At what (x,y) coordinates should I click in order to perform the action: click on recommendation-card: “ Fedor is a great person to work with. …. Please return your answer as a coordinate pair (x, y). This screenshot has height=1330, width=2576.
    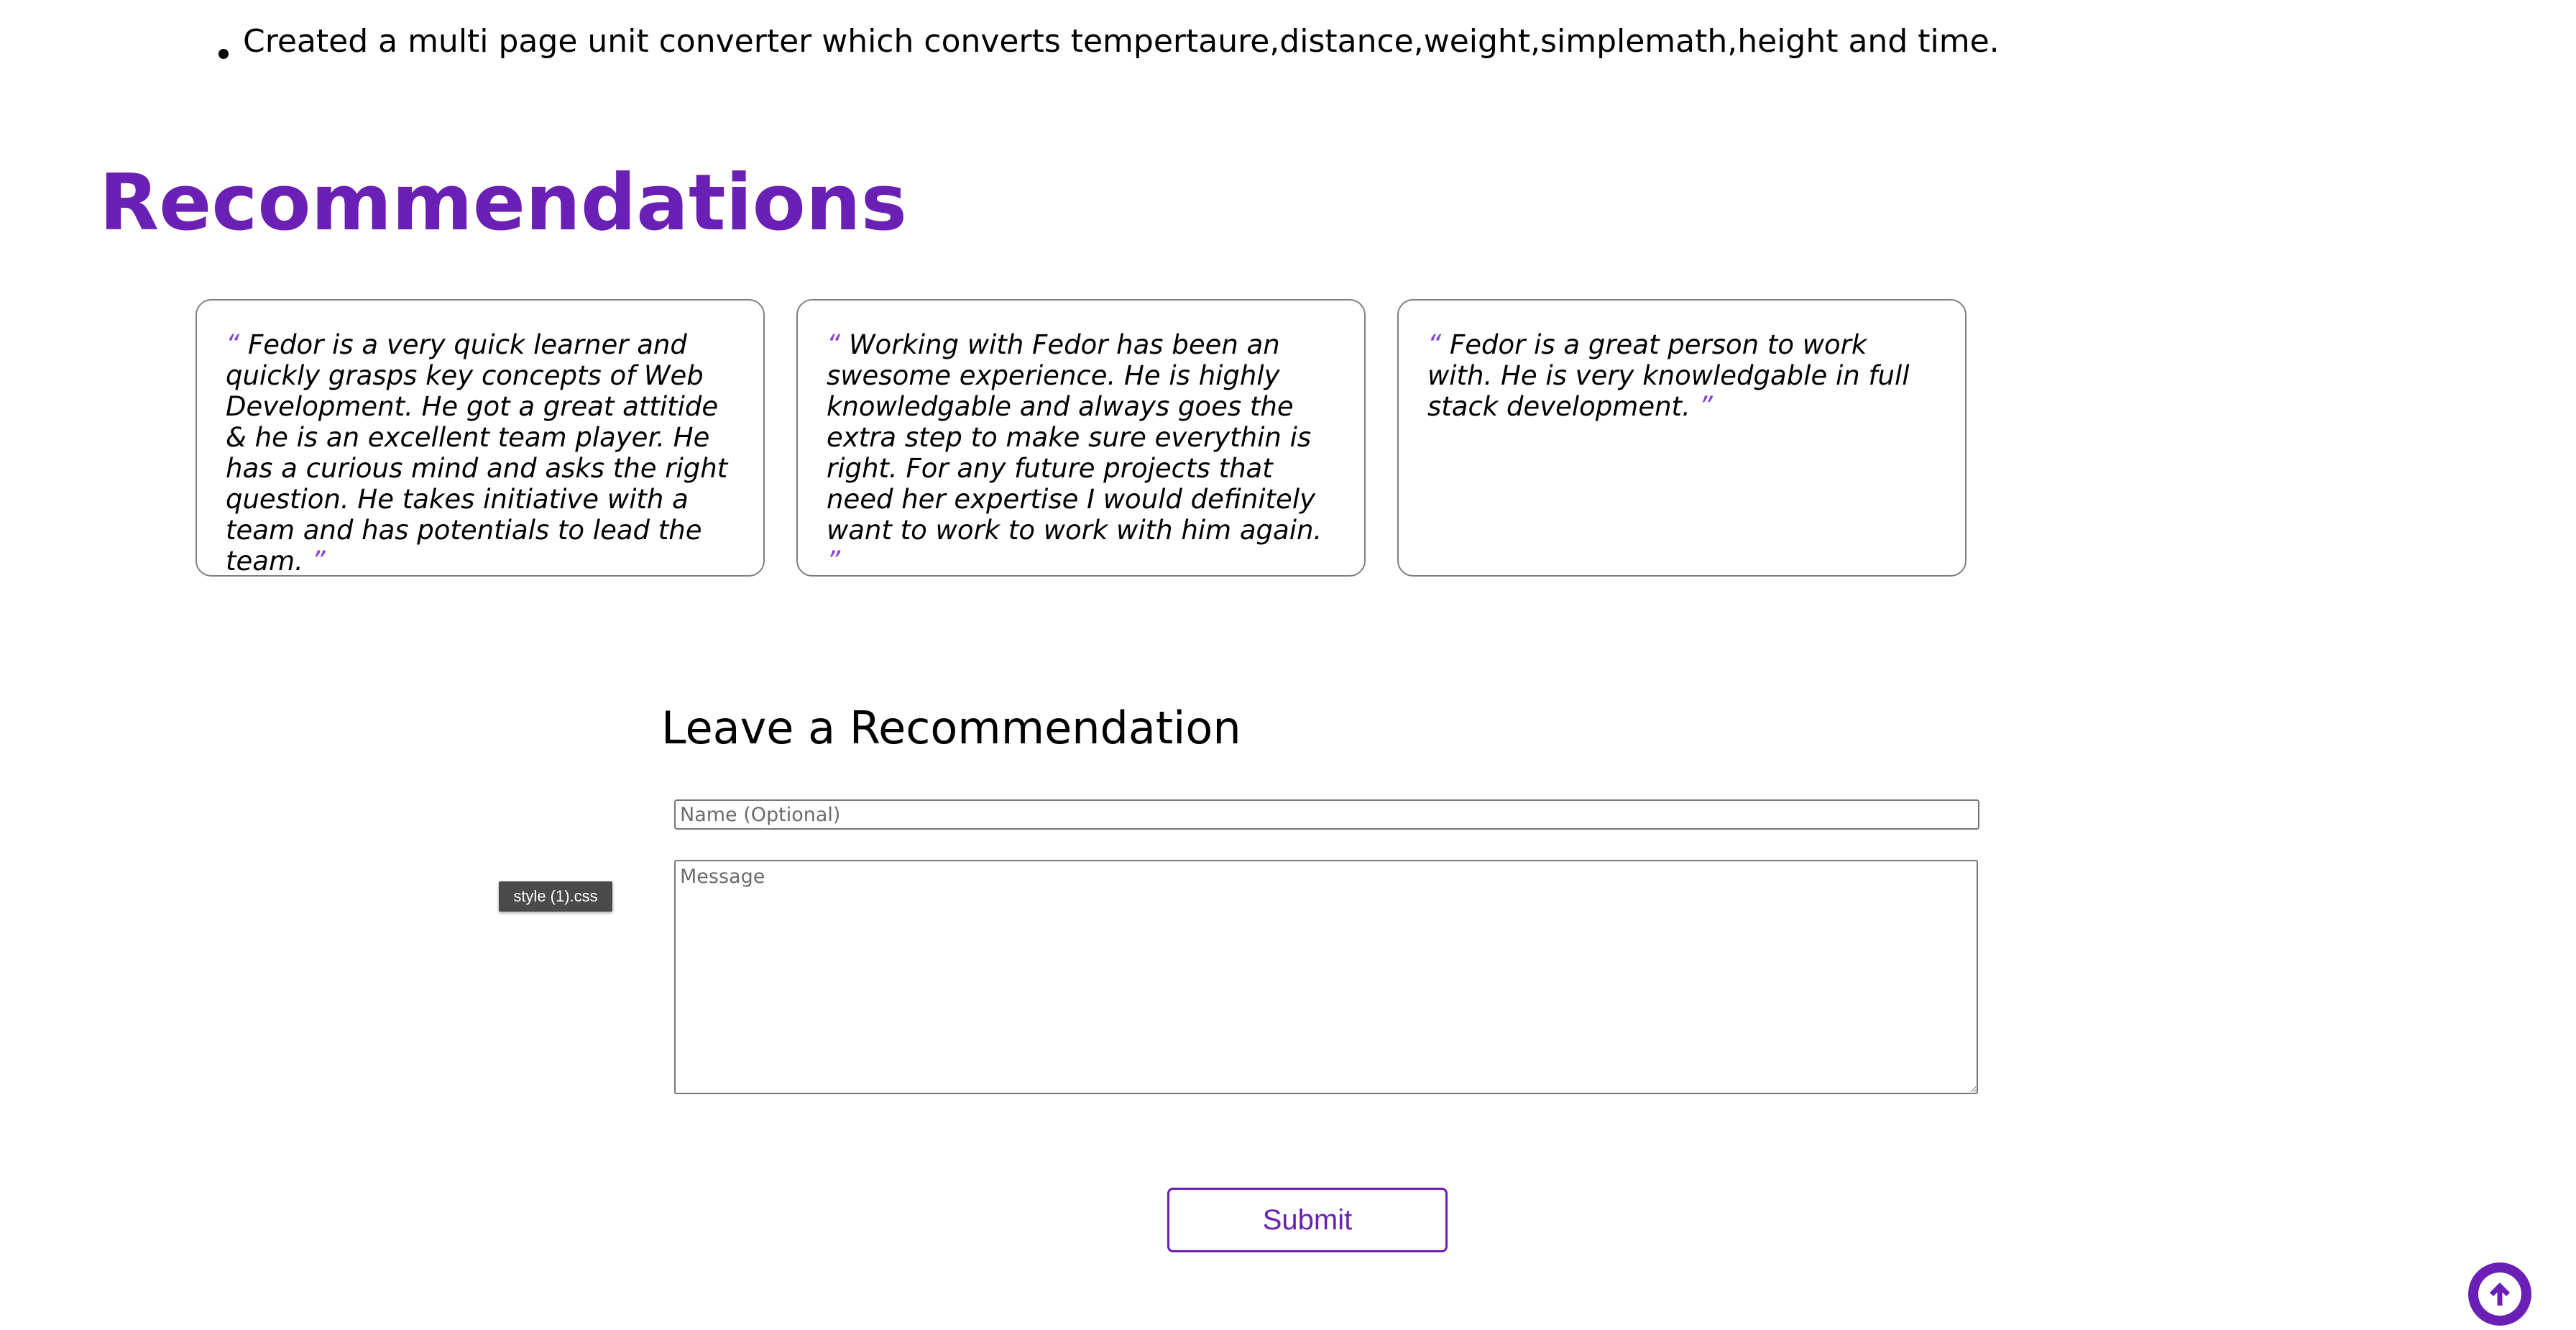
    Looking at the image, I should click on (1681, 438).